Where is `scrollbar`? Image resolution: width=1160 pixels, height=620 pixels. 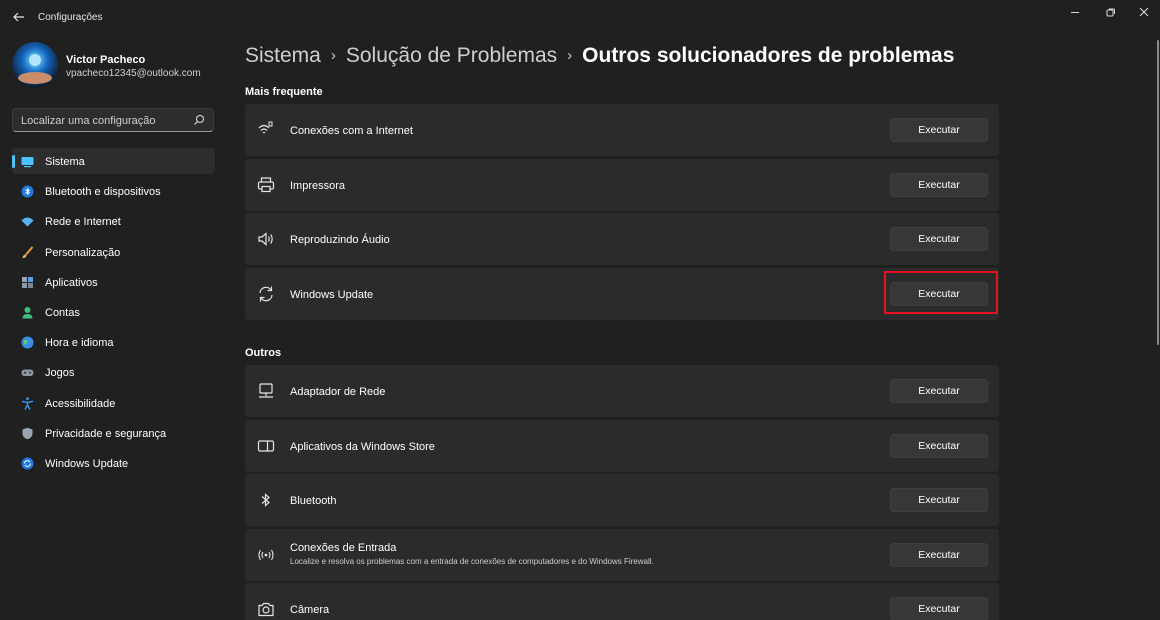
scrollbar is located at coordinates (1158, 192).